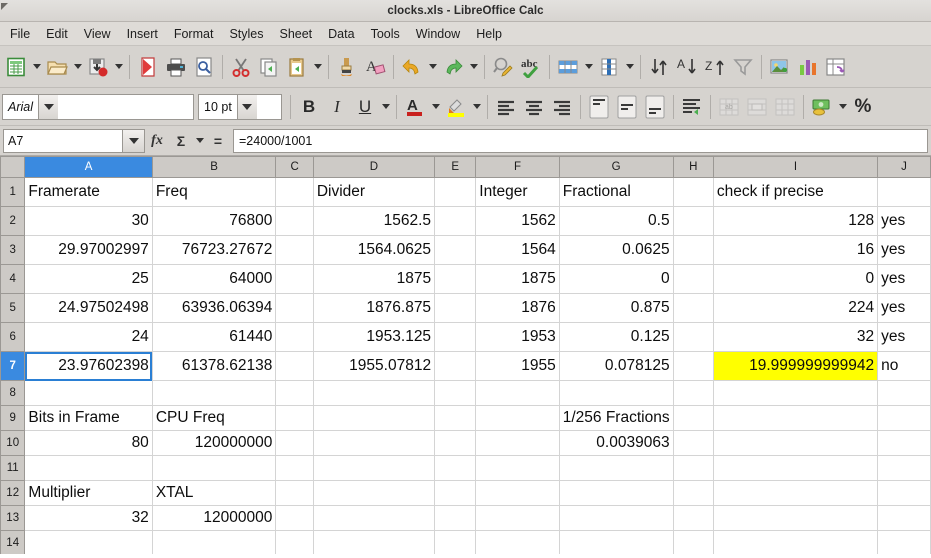 The height and width of the screenshot is (558, 931). I want to click on cell-c9, so click(294, 418).